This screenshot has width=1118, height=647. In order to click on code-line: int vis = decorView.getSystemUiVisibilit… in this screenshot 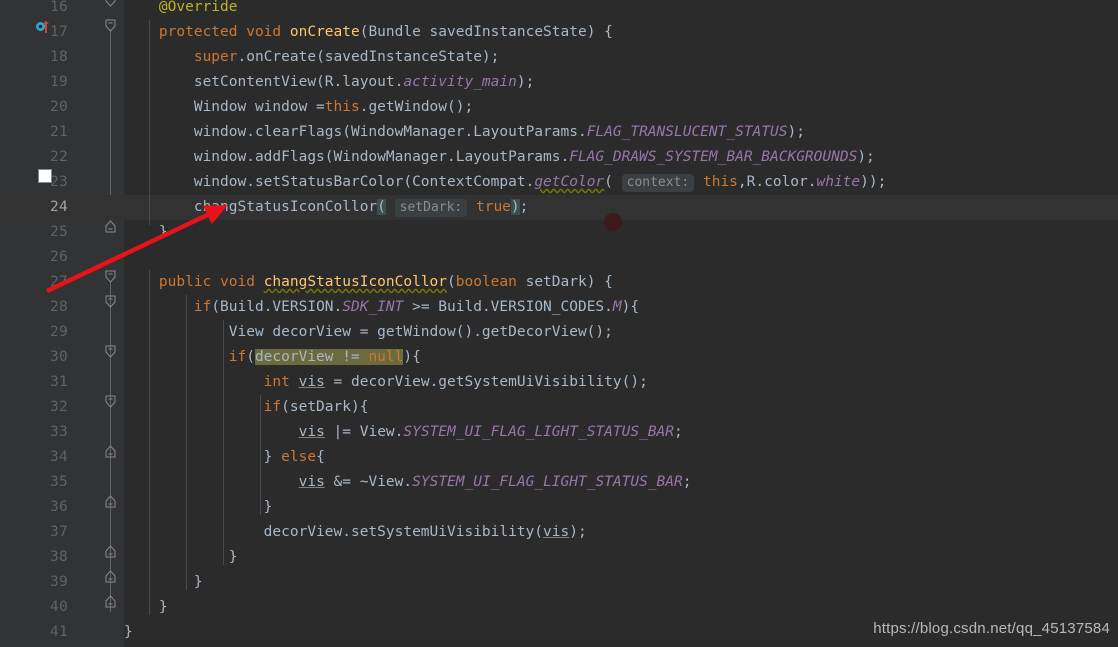, I will do `click(386, 382)`.